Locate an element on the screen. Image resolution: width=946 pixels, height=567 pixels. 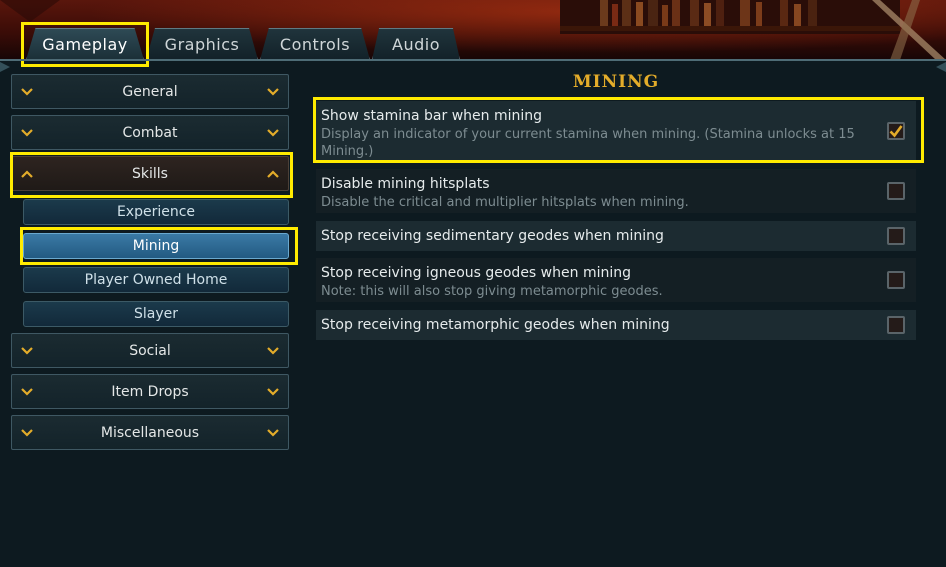
divider is located at coordinates (473, 60).